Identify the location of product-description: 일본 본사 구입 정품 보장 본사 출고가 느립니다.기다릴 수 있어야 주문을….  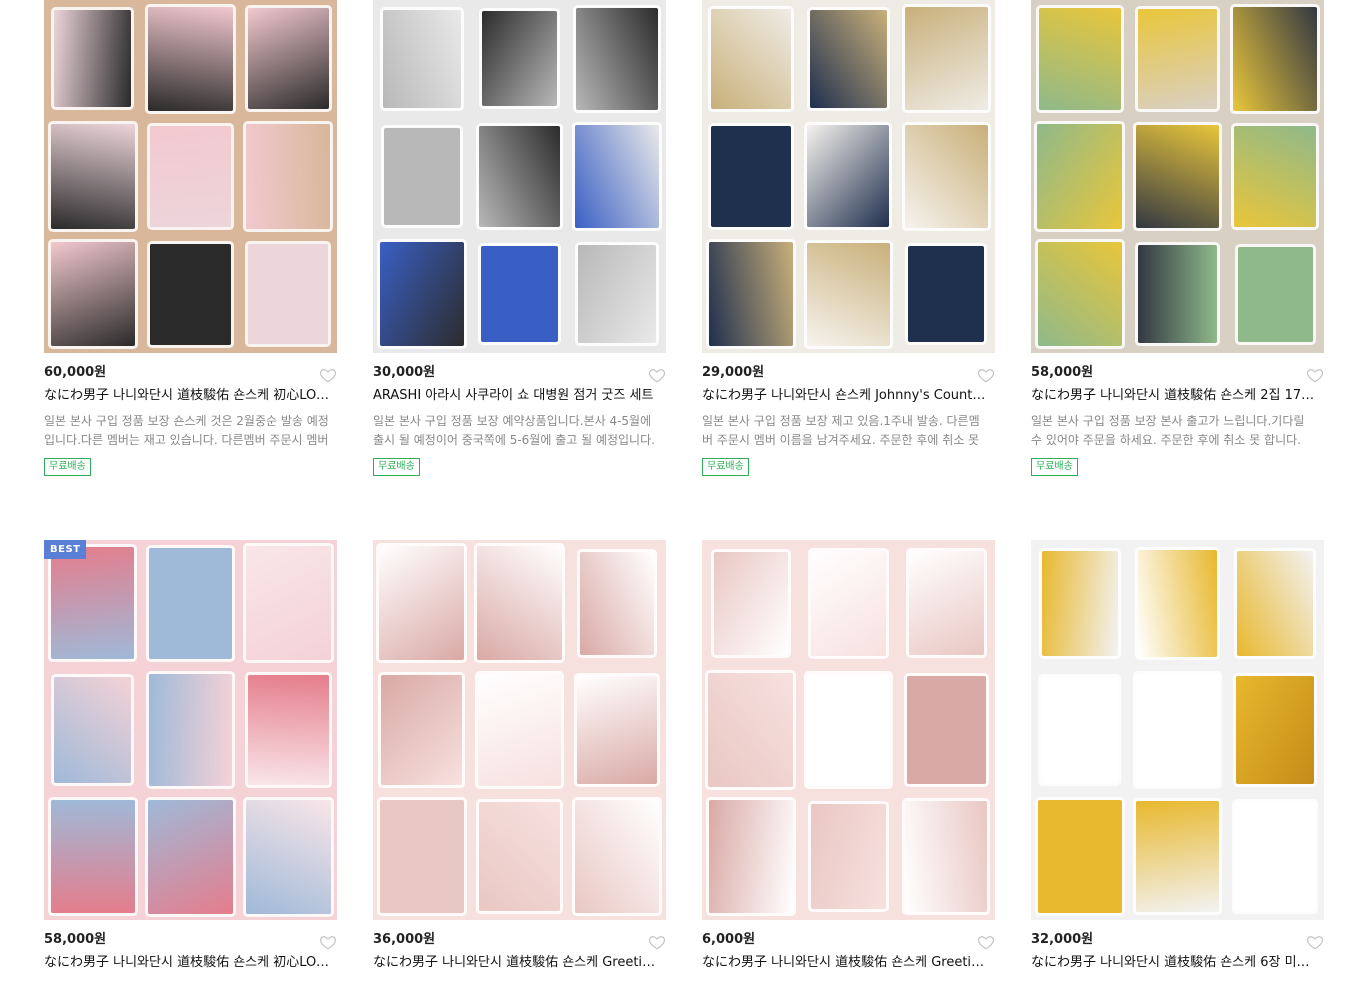
(1168, 430).